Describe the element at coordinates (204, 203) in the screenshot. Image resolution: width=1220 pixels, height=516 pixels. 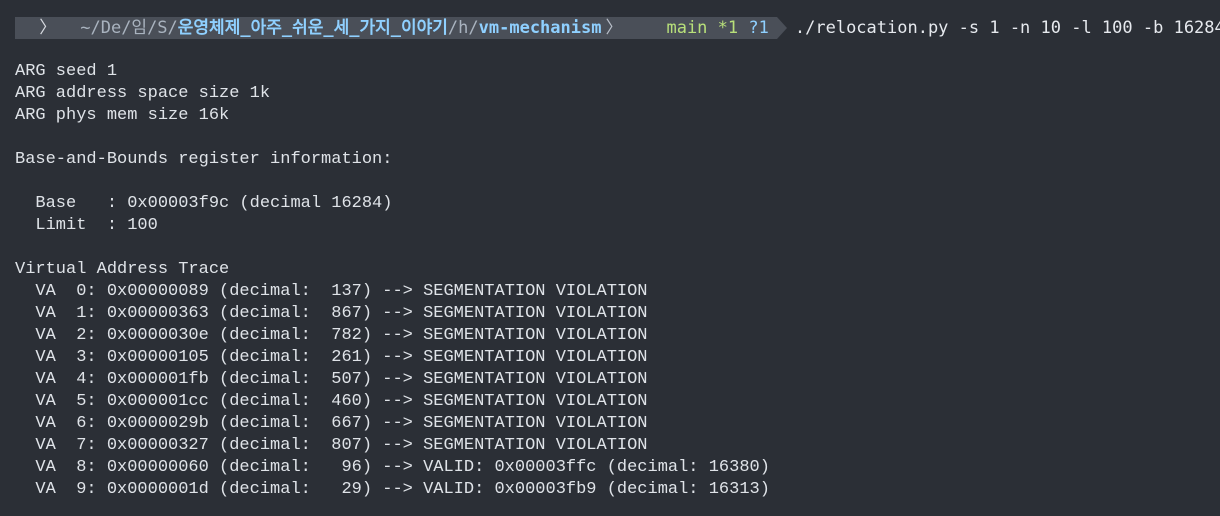
I see `output-line: Base : 0x00003f9c (decimal 16284)` at that location.